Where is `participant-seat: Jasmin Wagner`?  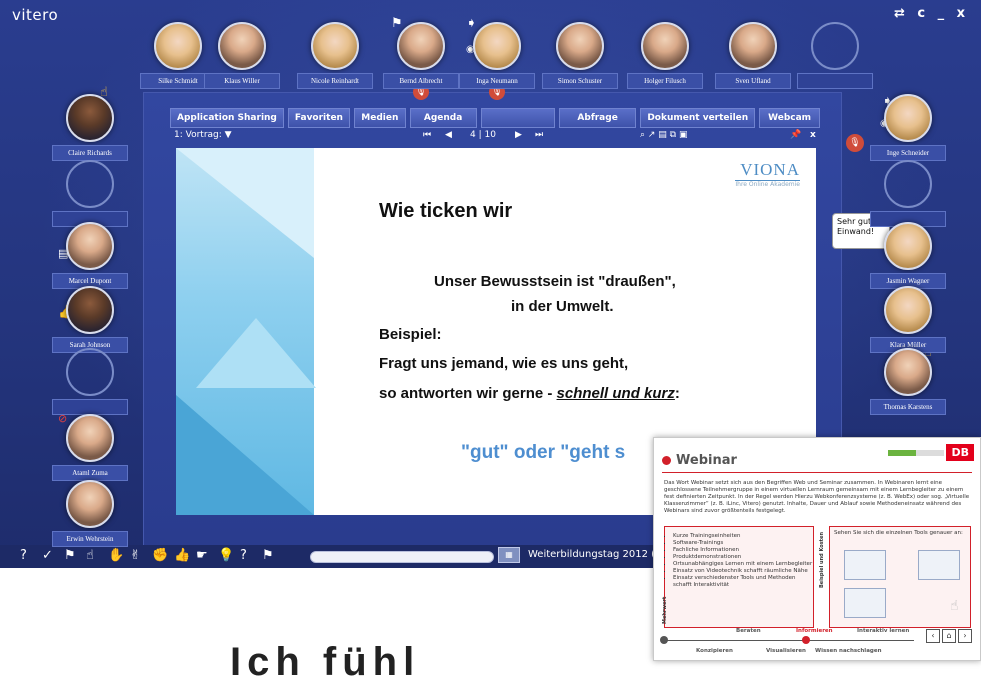
participant-seat: Jasmin Wagner is located at coordinates (908, 255).